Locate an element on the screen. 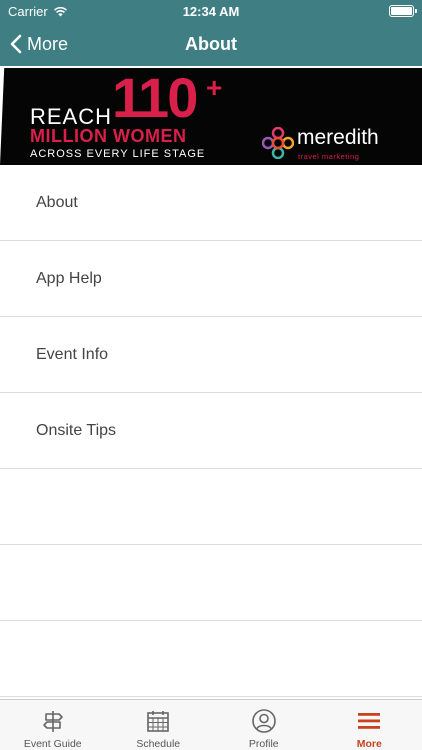  back-label: More is located at coordinates (48, 43).